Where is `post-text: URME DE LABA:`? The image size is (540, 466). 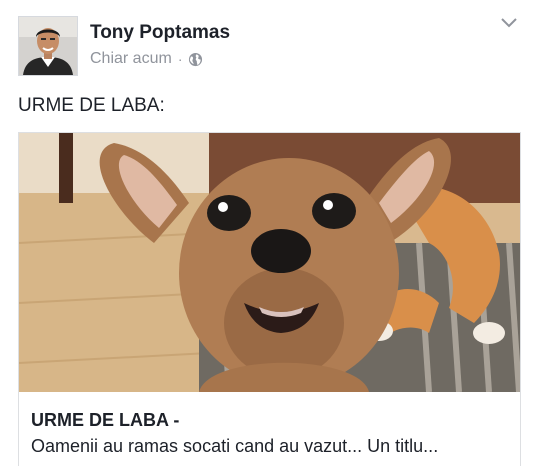
post-text: URME DE LABA: is located at coordinates (91, 105).